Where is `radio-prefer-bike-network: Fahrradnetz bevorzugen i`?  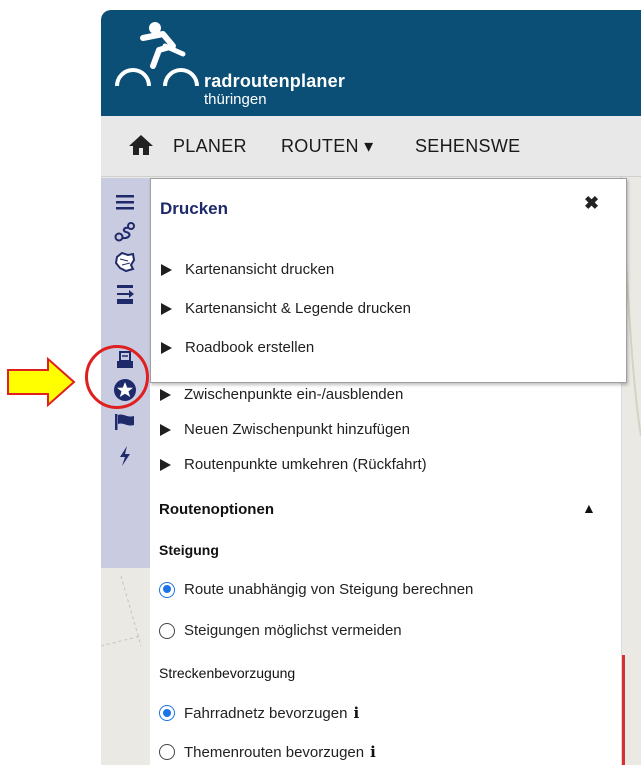 radio-prefer-bike-network: Fahrradnetz bevorzugen i is located at coordinates (259, 713).